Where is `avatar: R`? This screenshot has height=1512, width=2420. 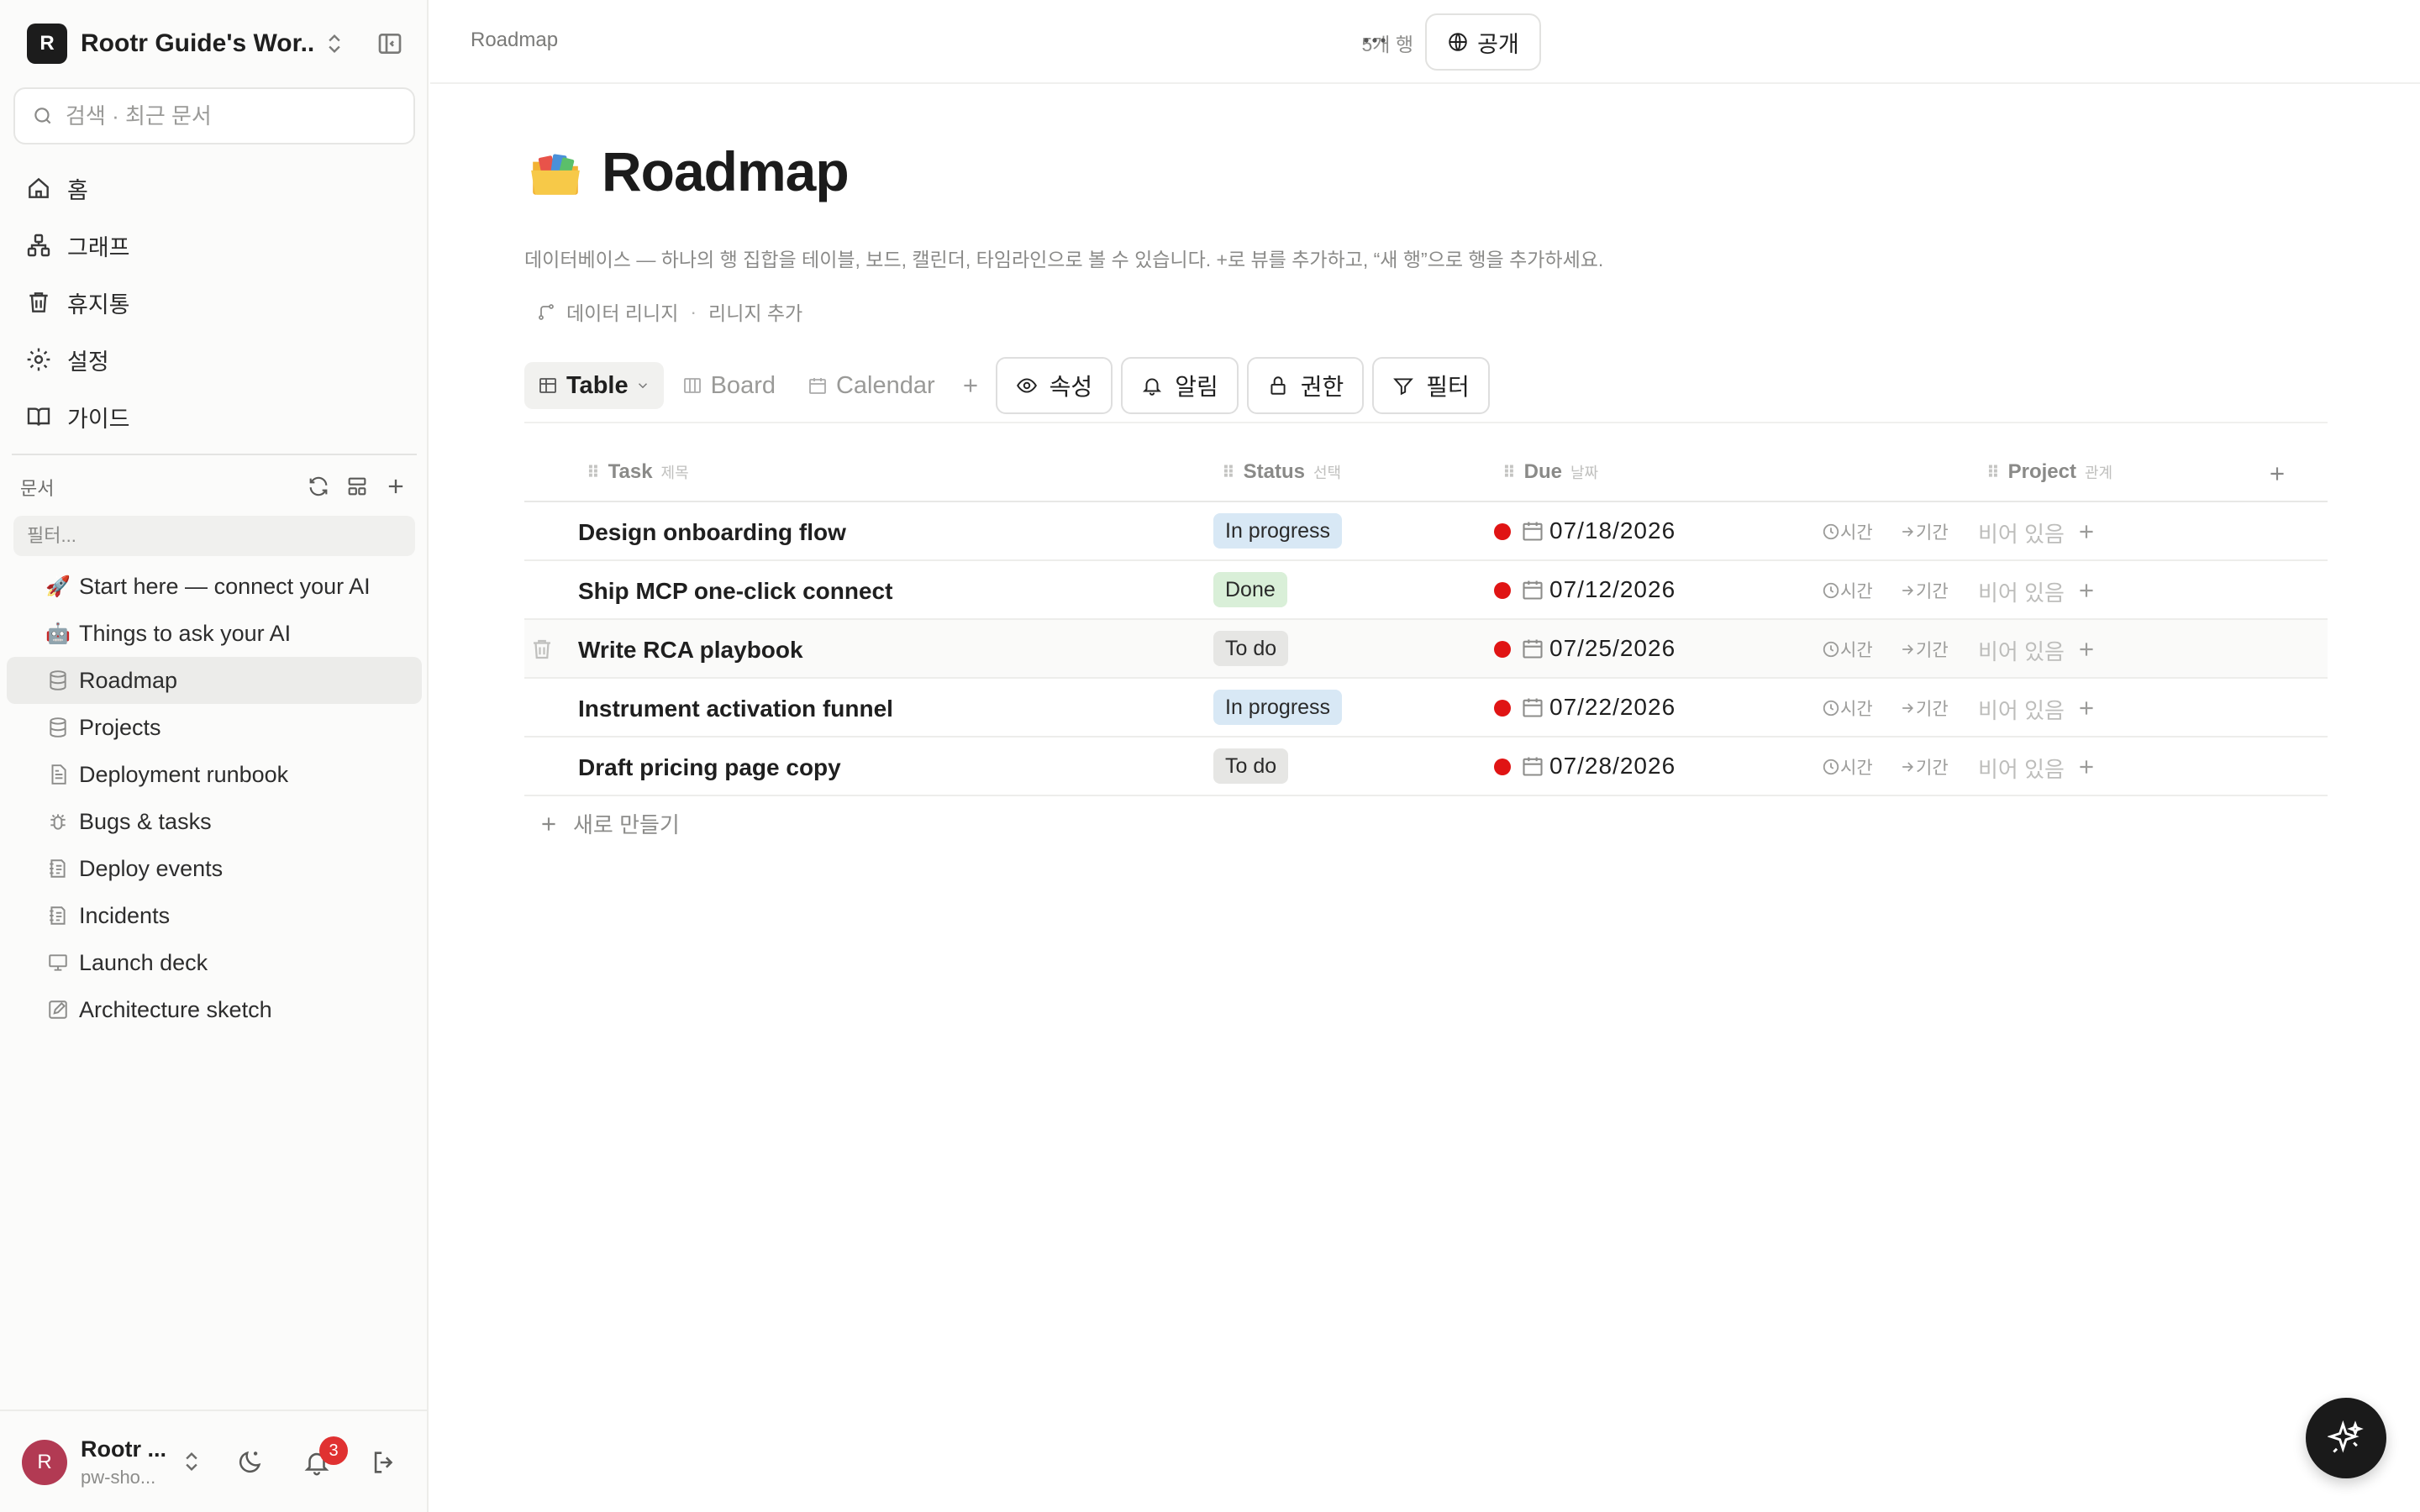 avatar: R is located at coordinates (44, 1462).